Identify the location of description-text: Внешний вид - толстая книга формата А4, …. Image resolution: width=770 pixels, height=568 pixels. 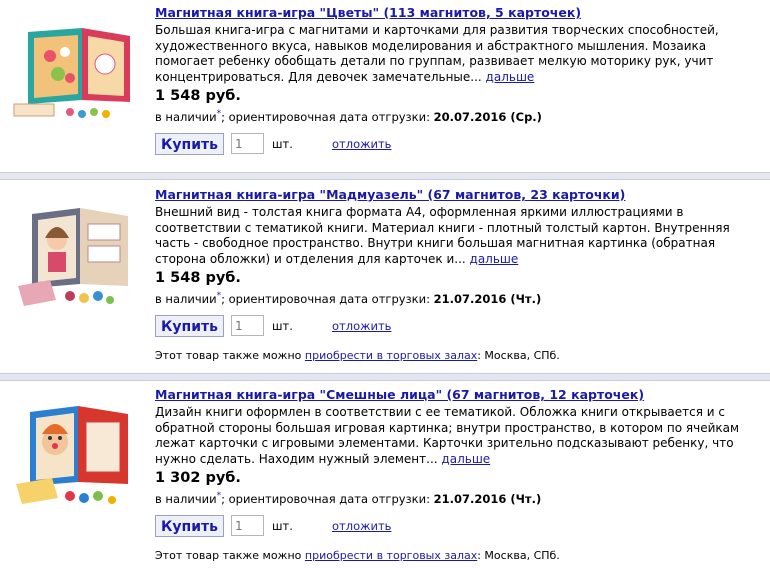
(442, 235).